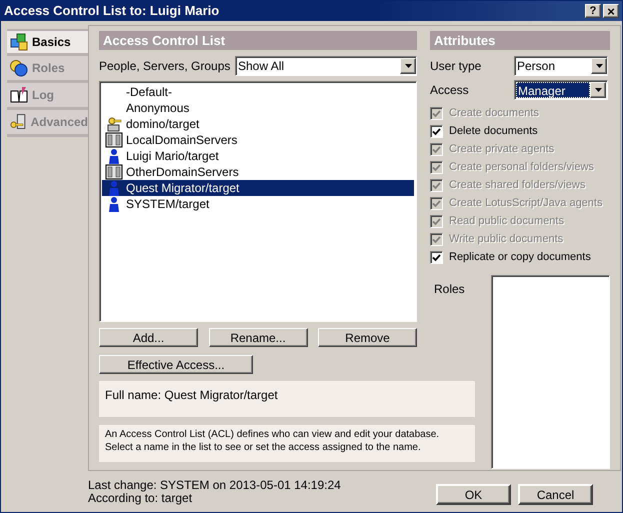 The height and width of the screenshot is (513, 623). What do you see at coordinates (561, 66) in the screenshot?
I see `user-type-dropdown: Person` at bounding box center [561, 66].